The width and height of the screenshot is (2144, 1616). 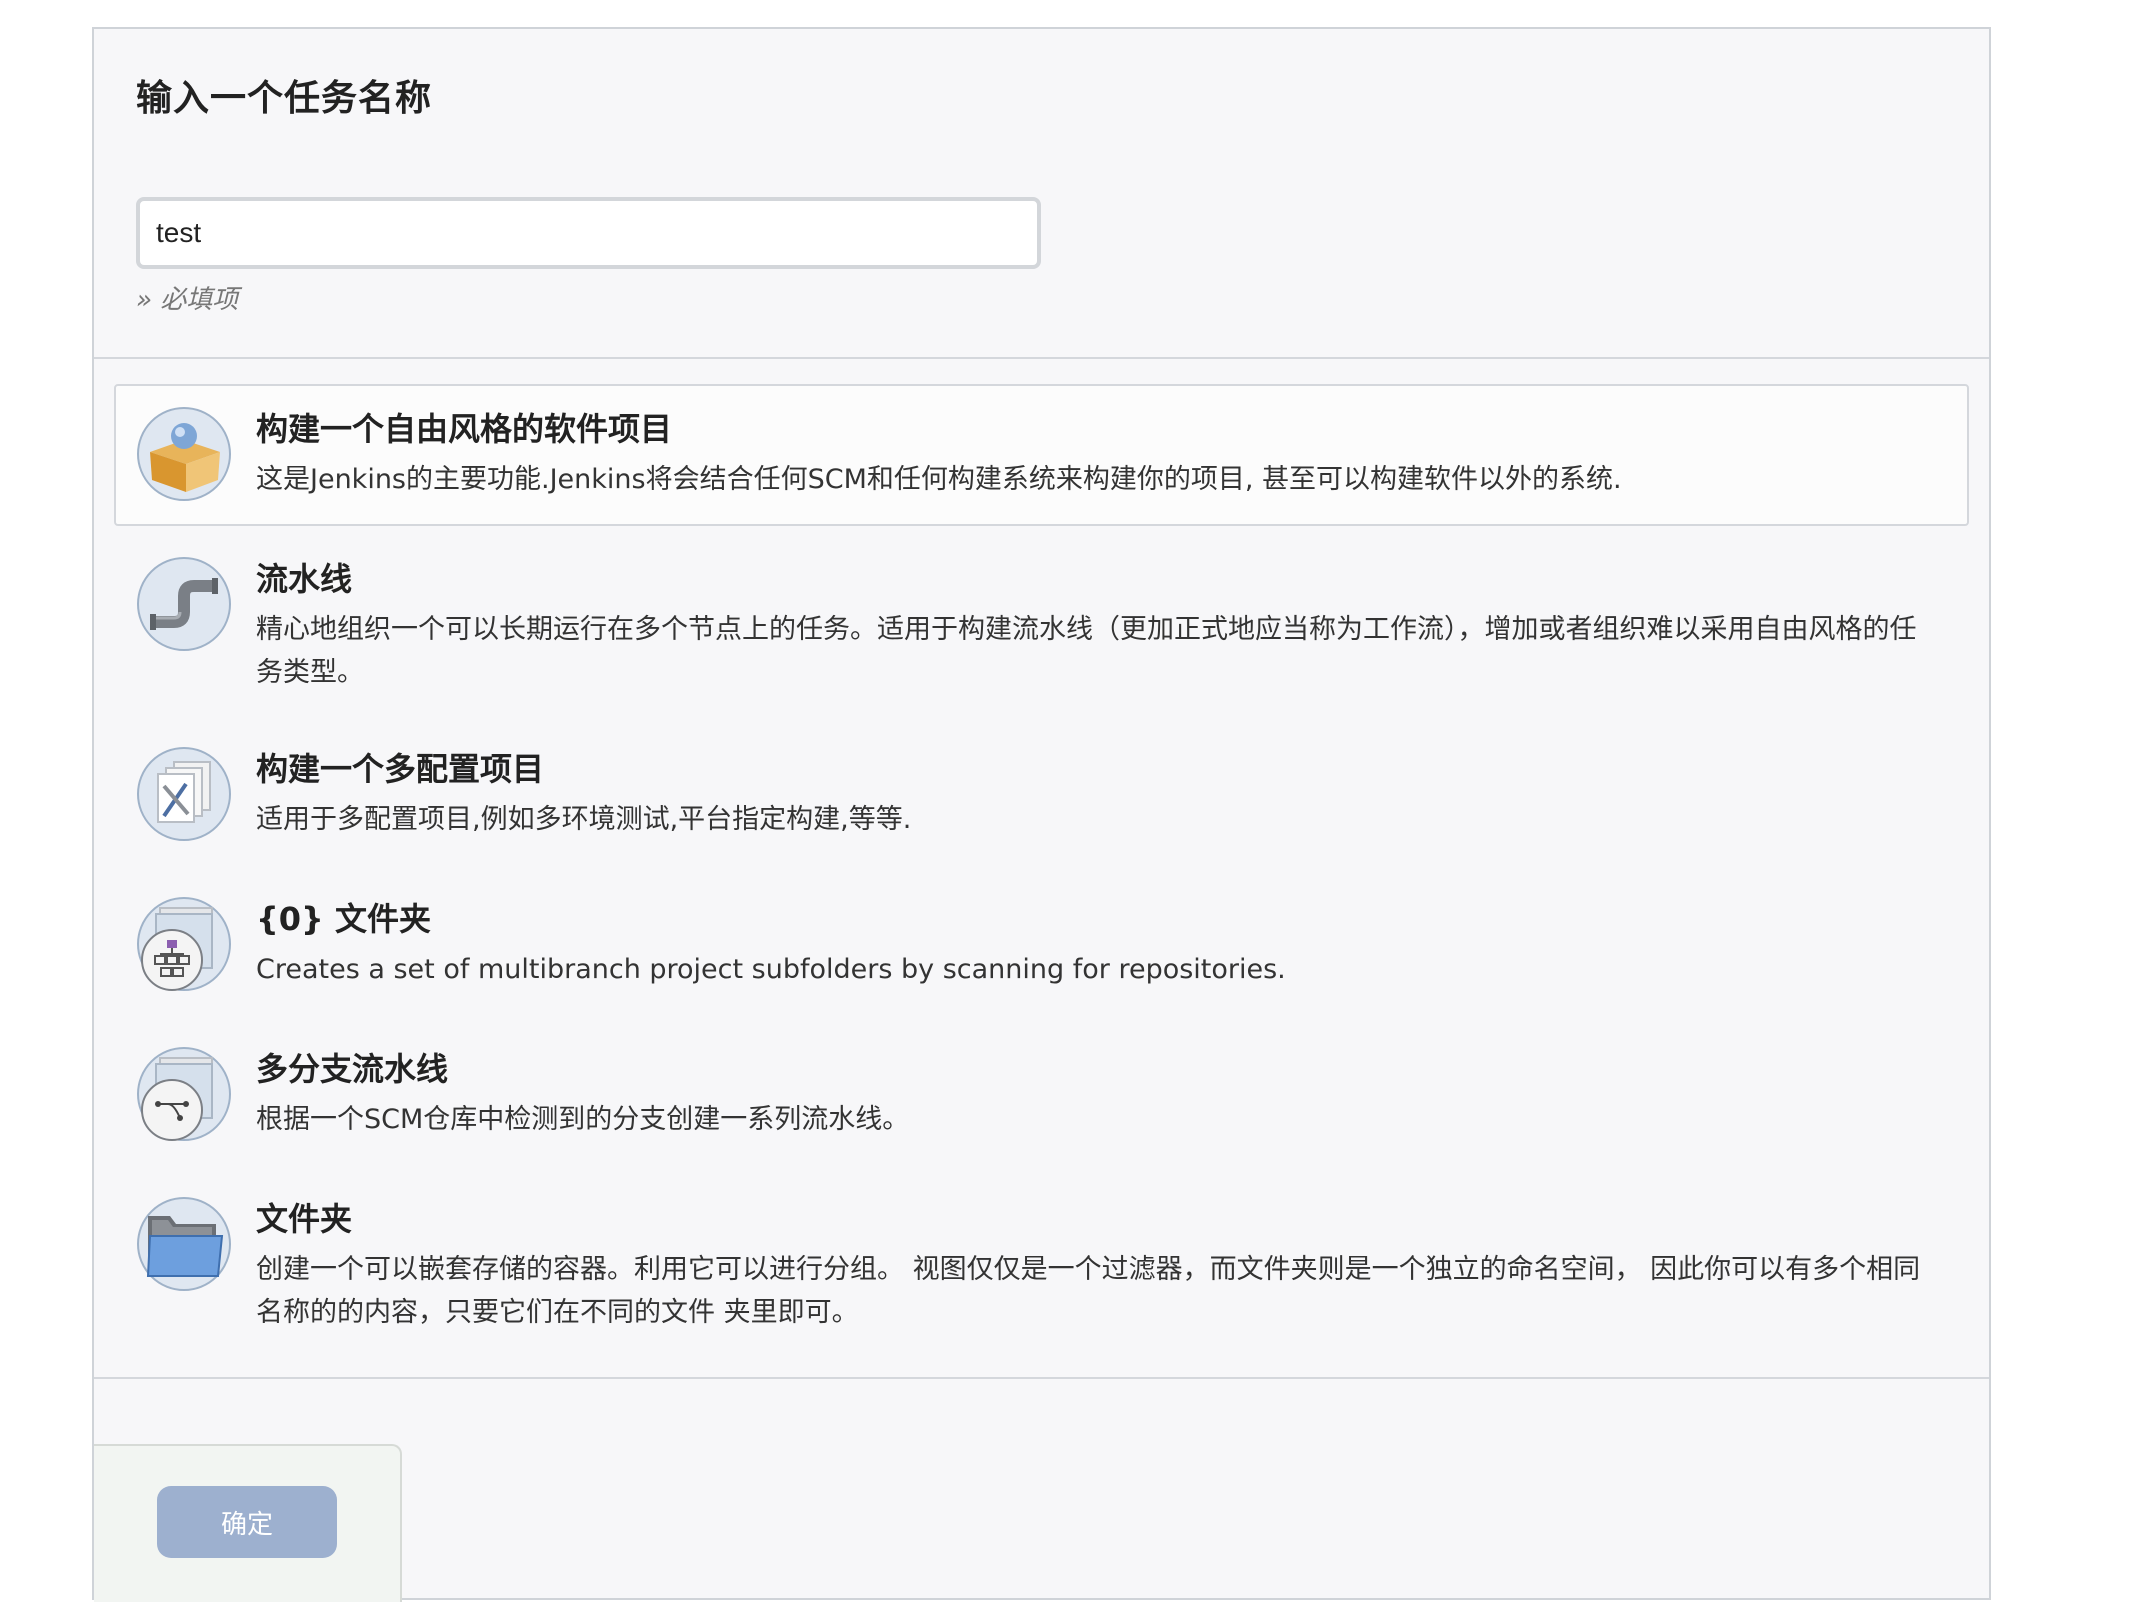 I want to click on footer-divider, so click(x=1041, y=1378).